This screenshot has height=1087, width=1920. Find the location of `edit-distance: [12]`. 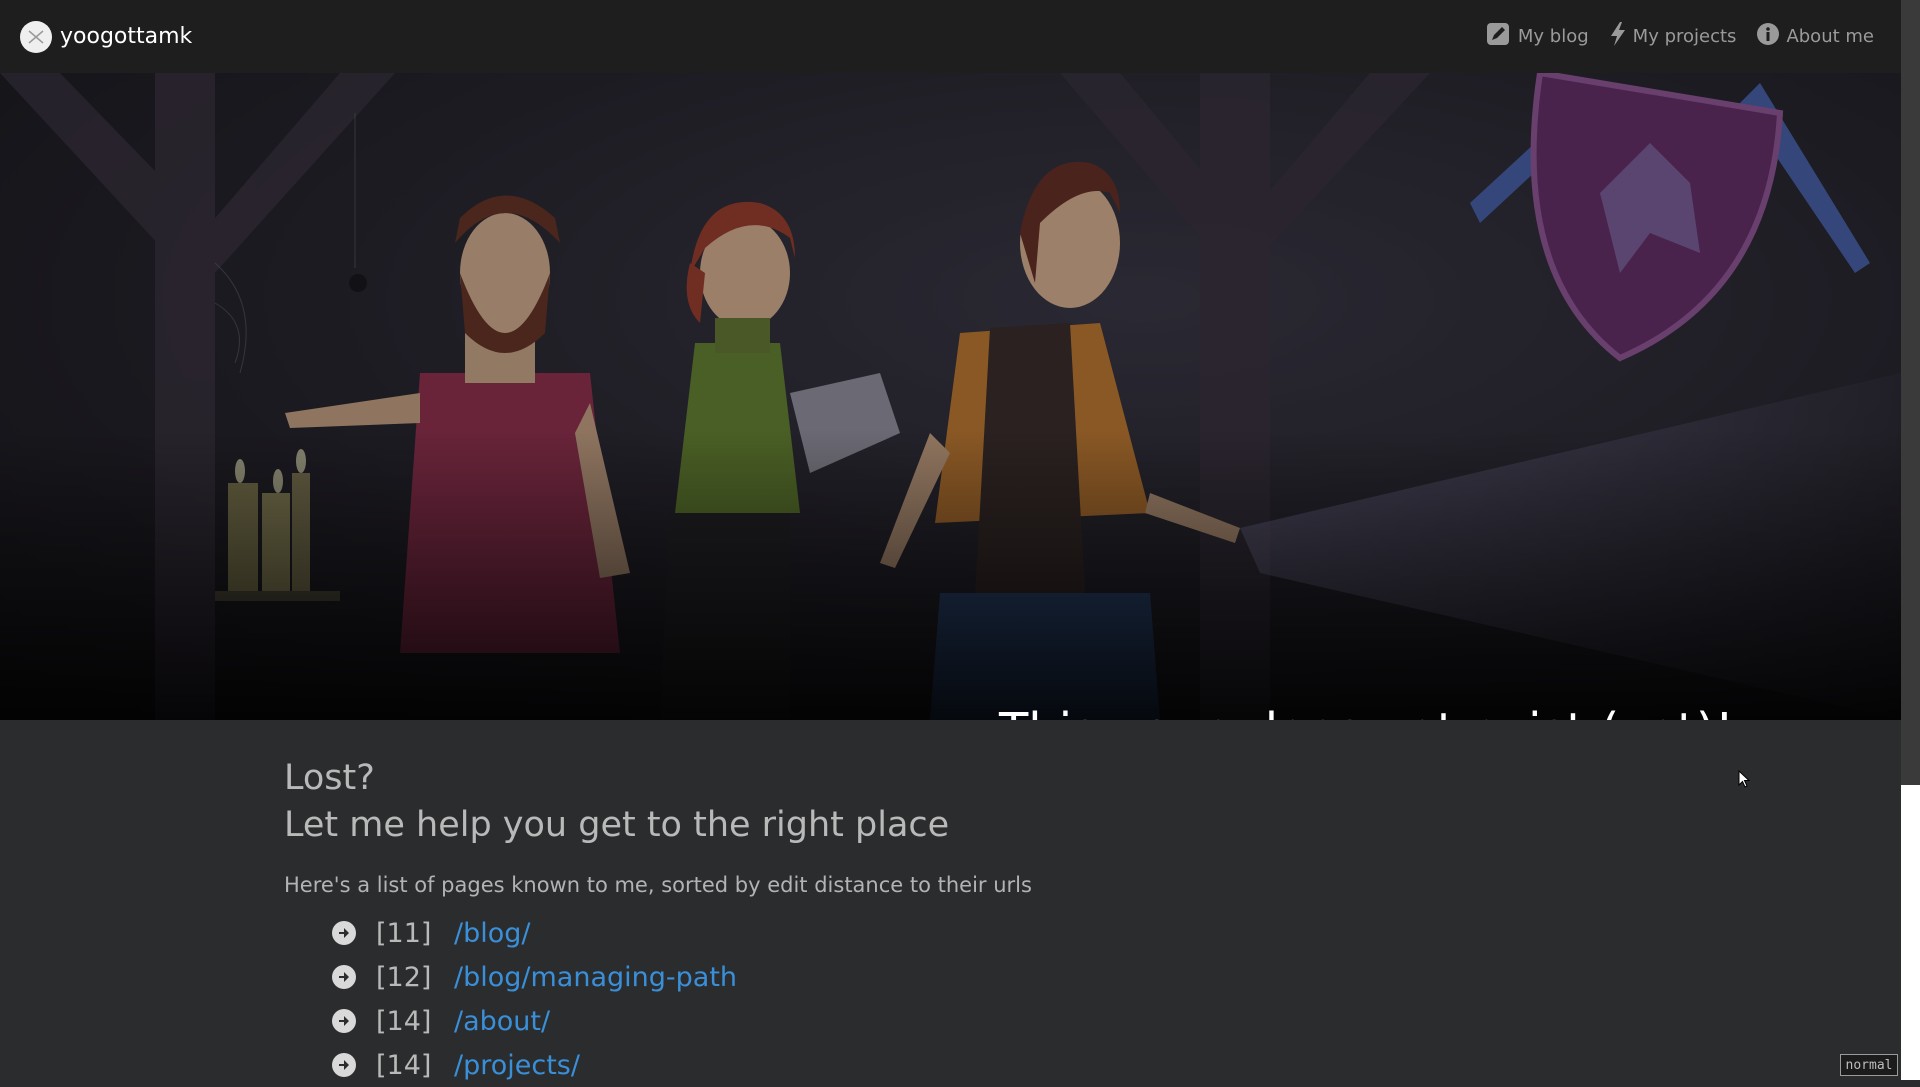

edit-distance: [12] is located at coordinates (404, 977).